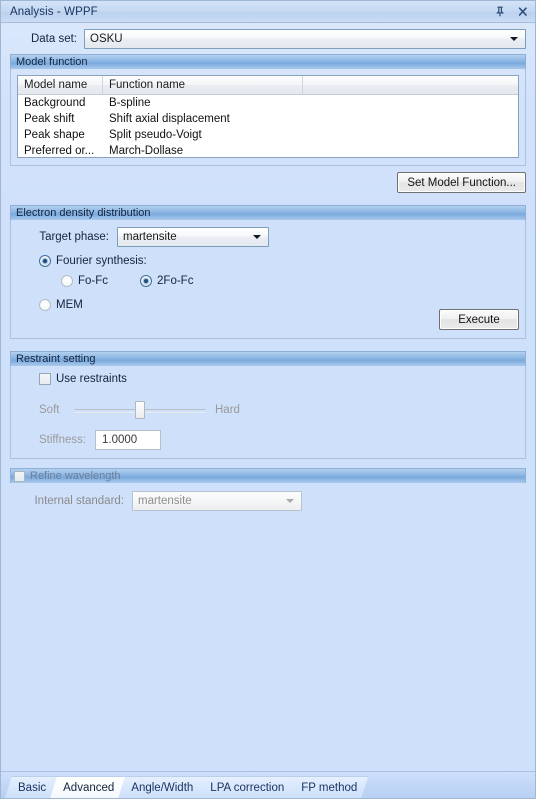 The height and width of the screenshot is (799, 536). Describe the element at coordinates (217, 500) in the screenshot. I see `internal-standard-combobox: martensite` at that location.